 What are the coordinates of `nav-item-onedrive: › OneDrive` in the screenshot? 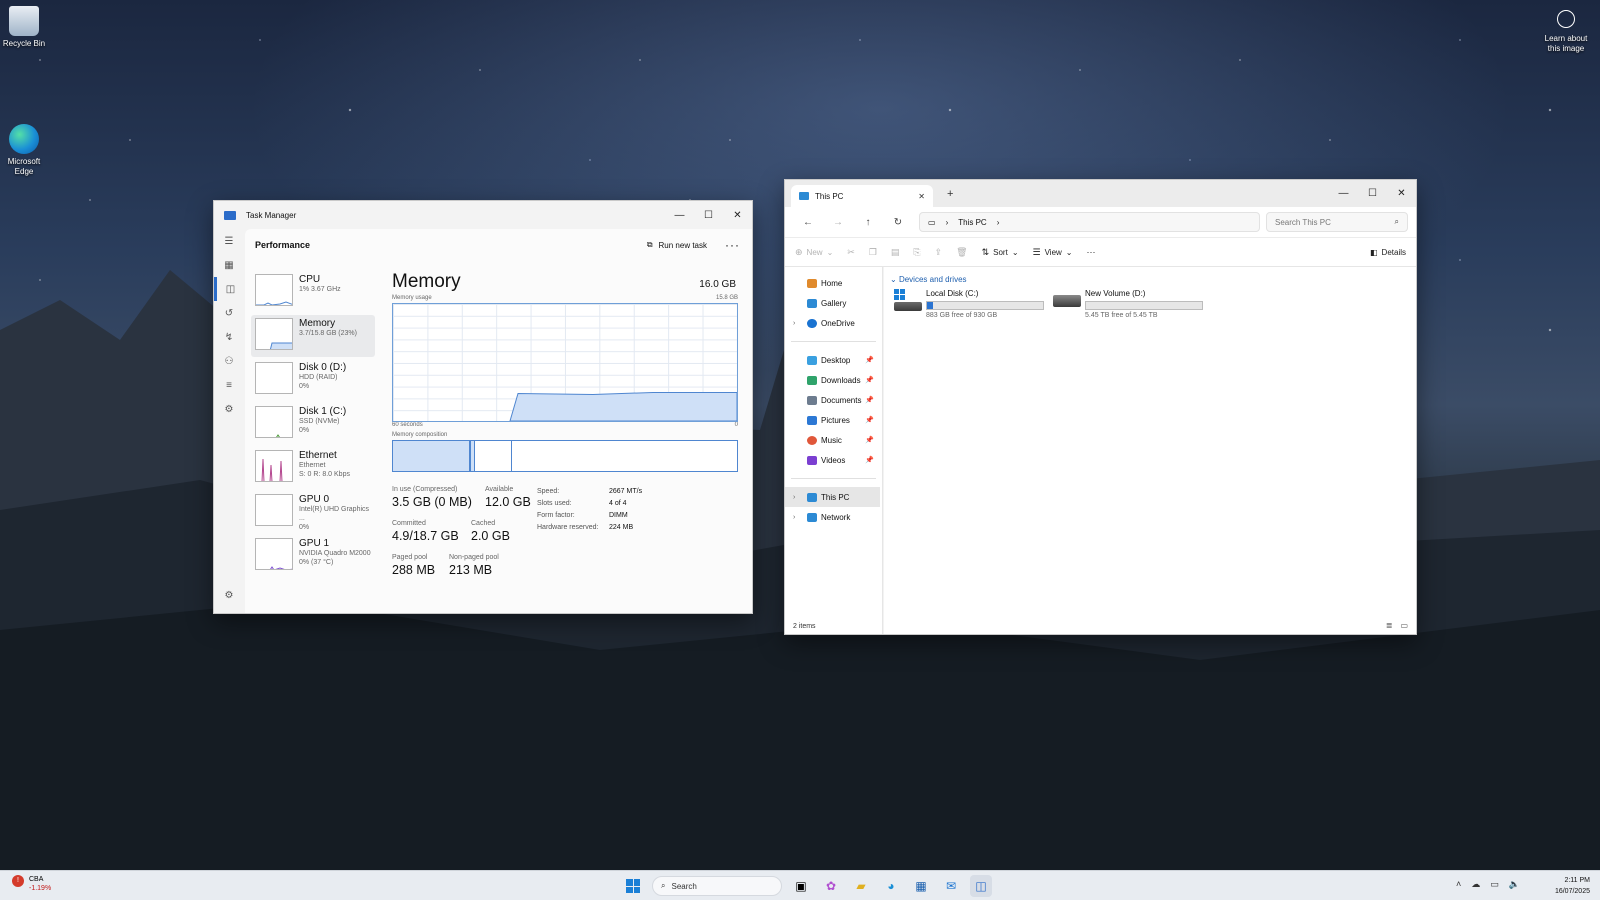 It's located at (833, 323).